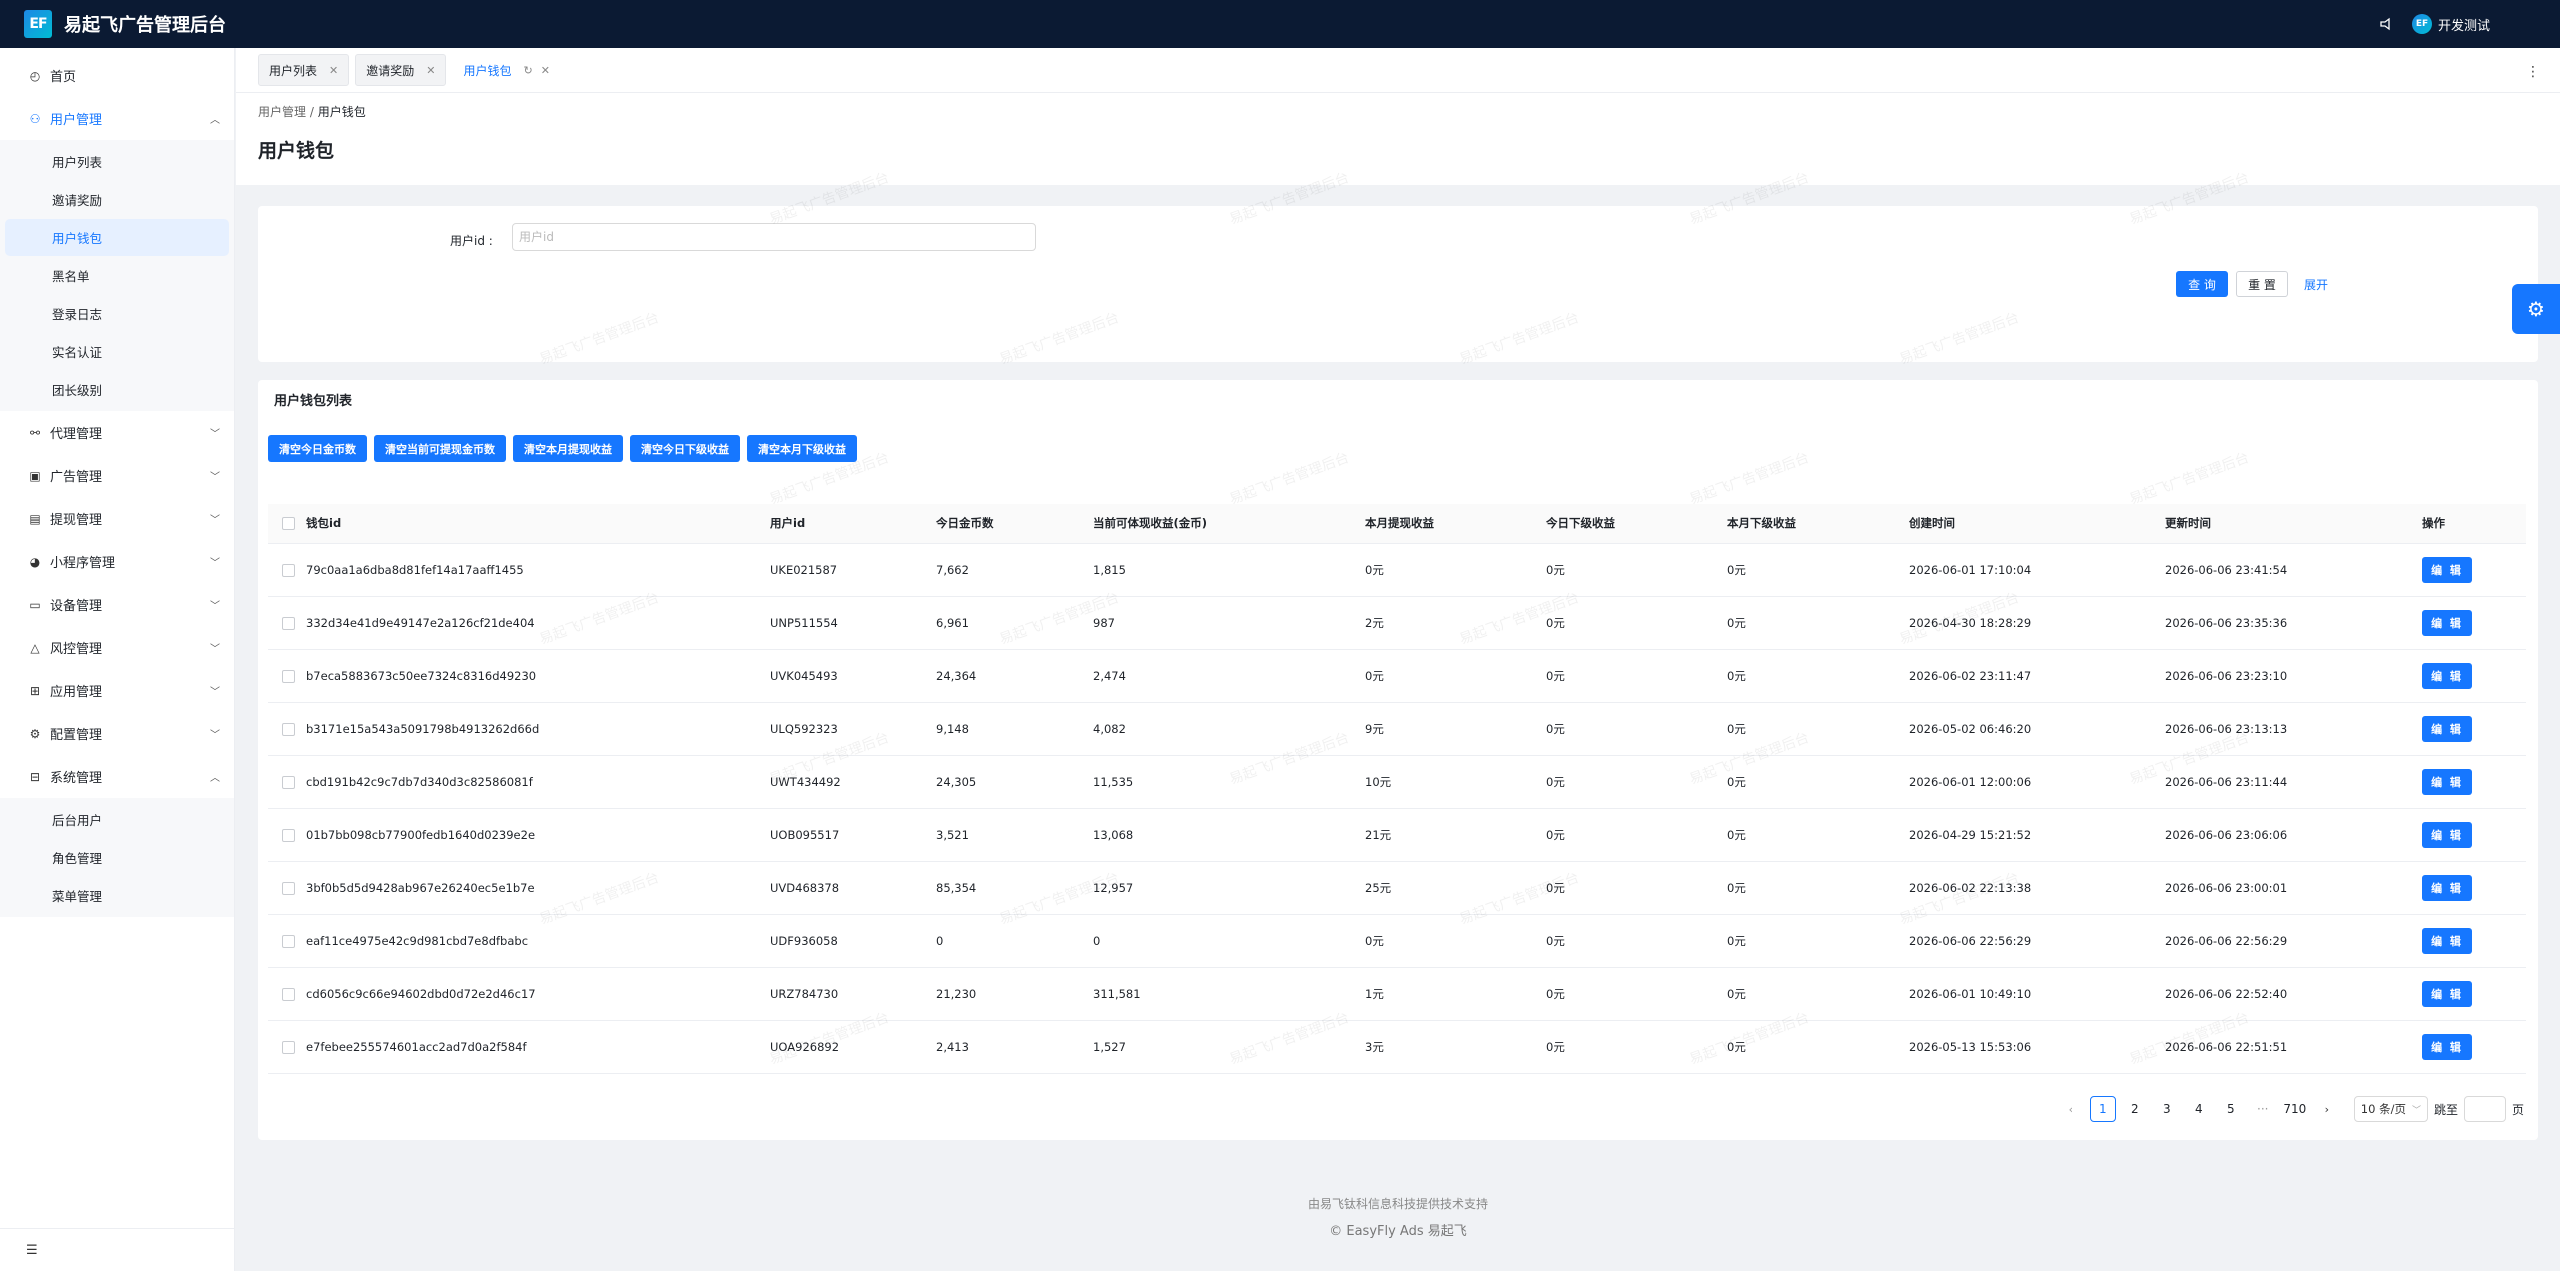 The width and height of the screenshot is (2560, 1271). What do you see at coordinates (282, 112) in the screenshot?
I see `breadcrumb-parent: 用户管理` at bounding box center [282, 112].